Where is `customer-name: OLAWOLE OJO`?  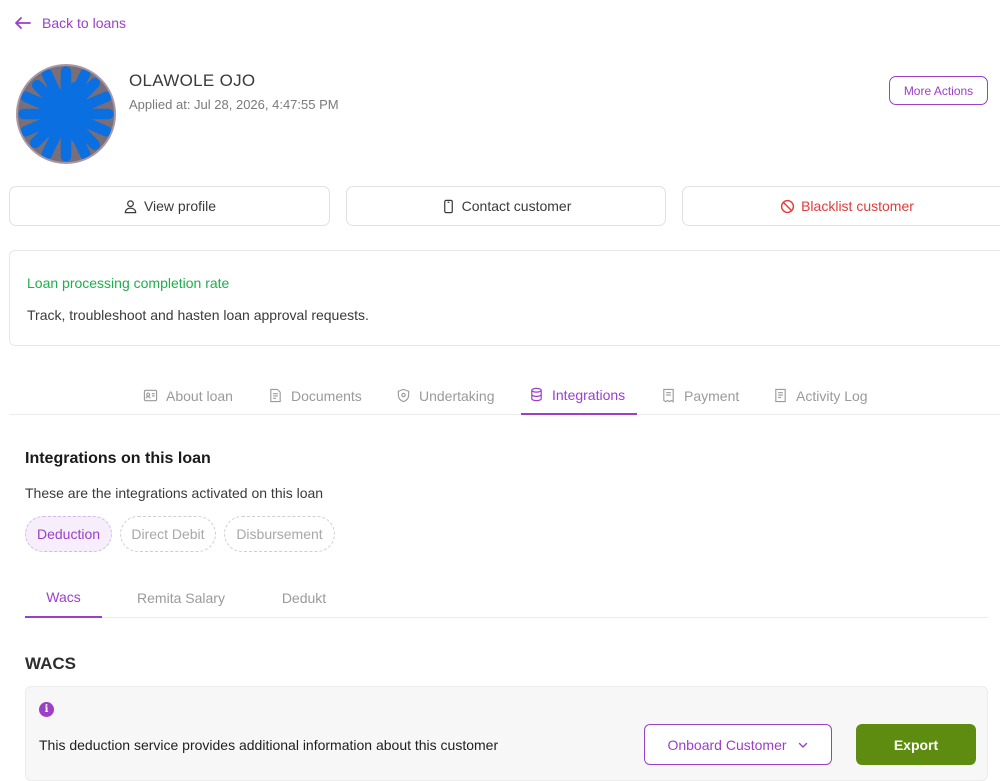 customer-name: OLAWOLE OJO is located at coordinates (192, 80).